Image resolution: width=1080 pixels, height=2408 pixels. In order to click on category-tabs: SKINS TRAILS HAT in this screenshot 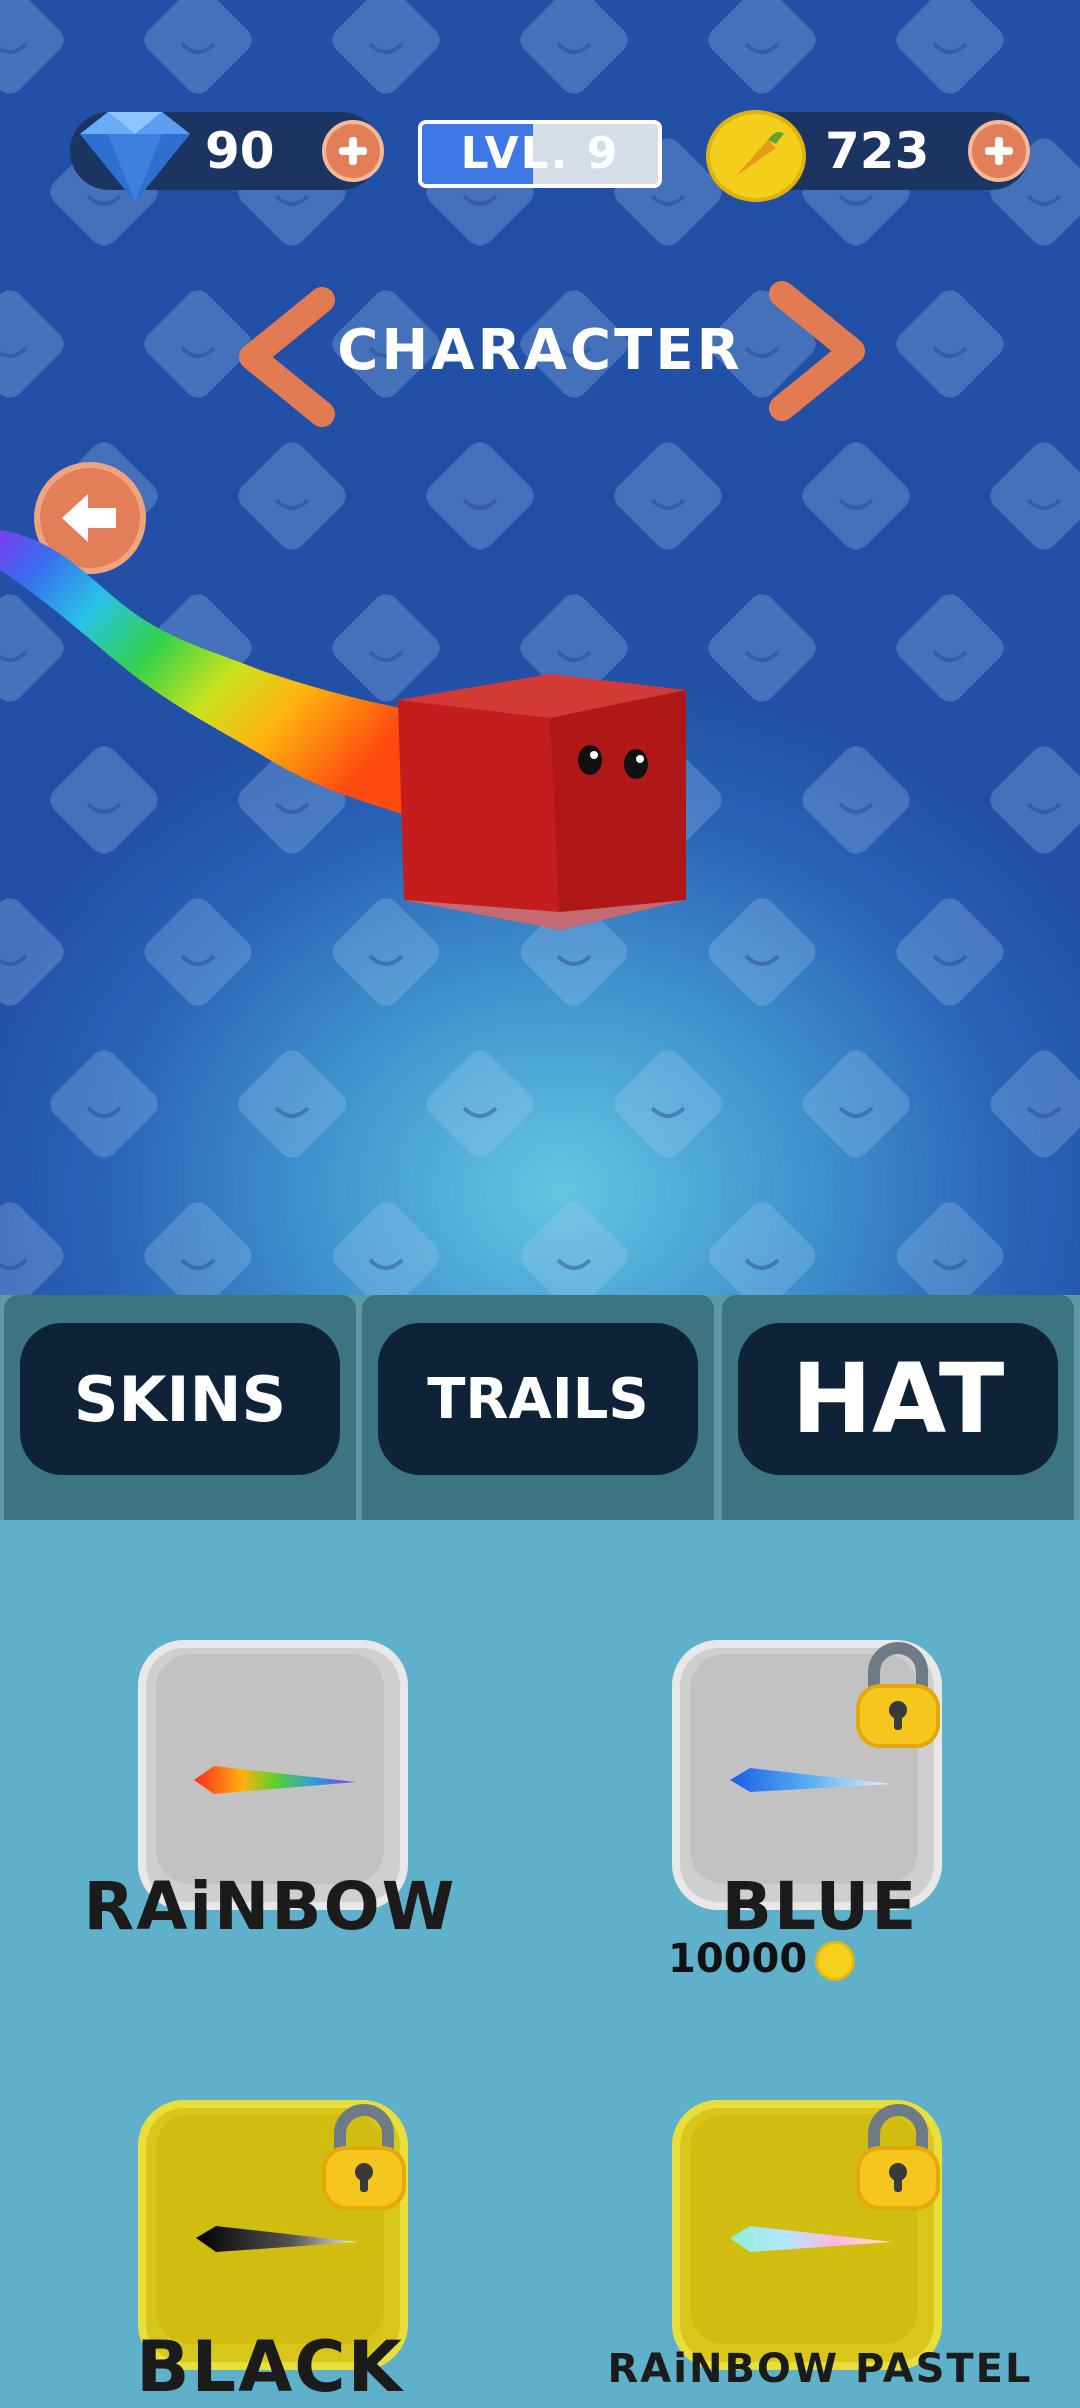, I will do `click(540, 1407)`.